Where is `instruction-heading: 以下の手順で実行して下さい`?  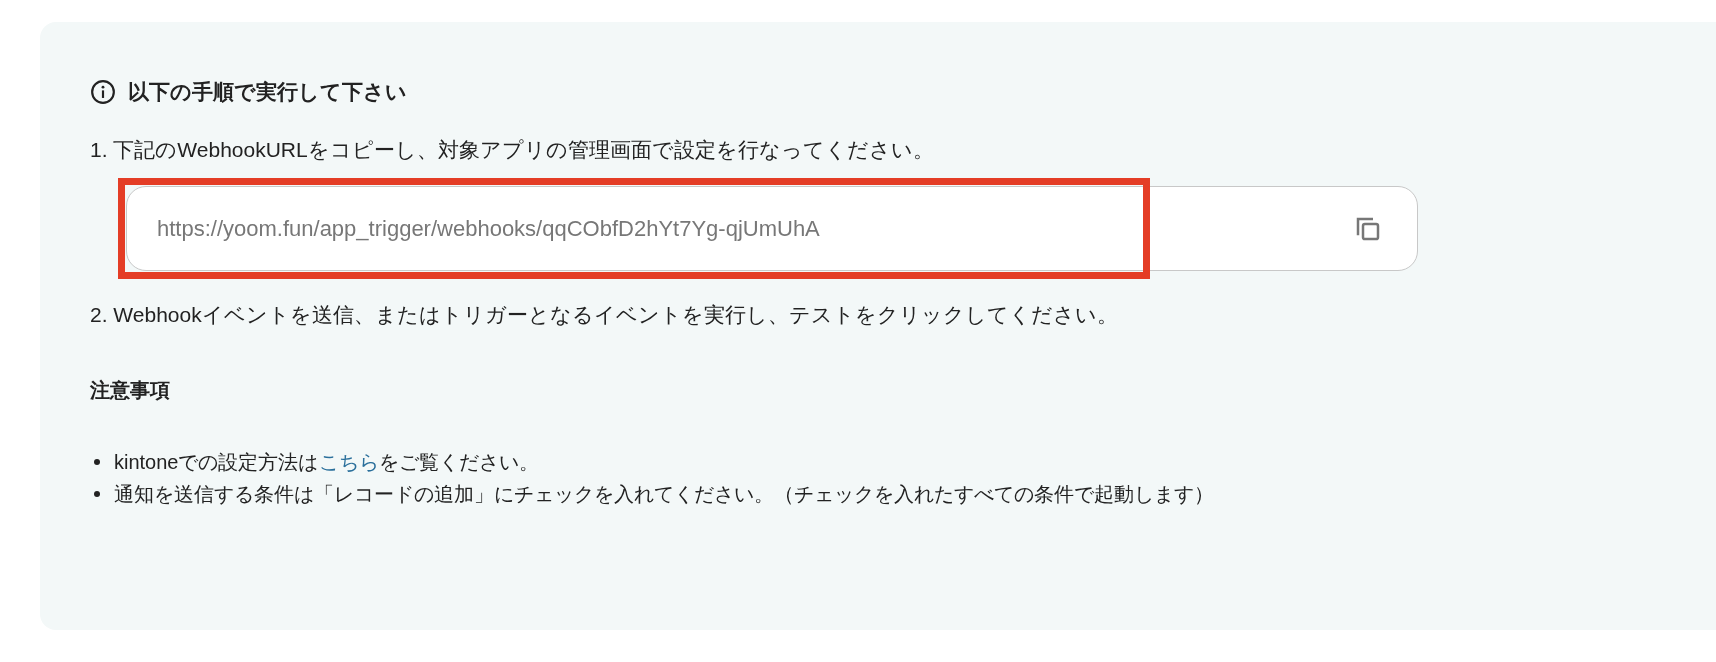 instruction-heading: 以下の手順で実行して下さい is located at coordinates (267, 92).